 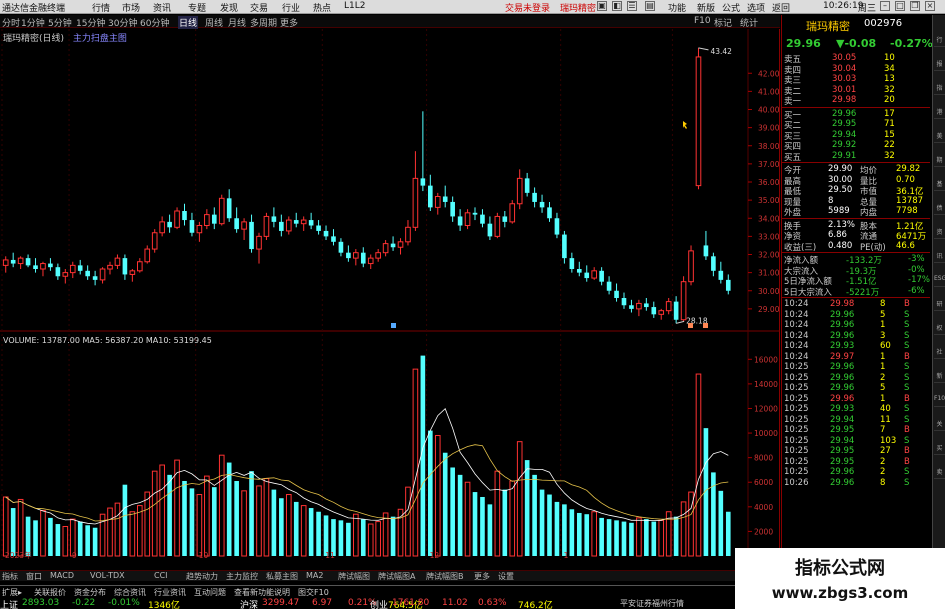 I want to click on menu-news: 资讯, so click(x=162, y=7).